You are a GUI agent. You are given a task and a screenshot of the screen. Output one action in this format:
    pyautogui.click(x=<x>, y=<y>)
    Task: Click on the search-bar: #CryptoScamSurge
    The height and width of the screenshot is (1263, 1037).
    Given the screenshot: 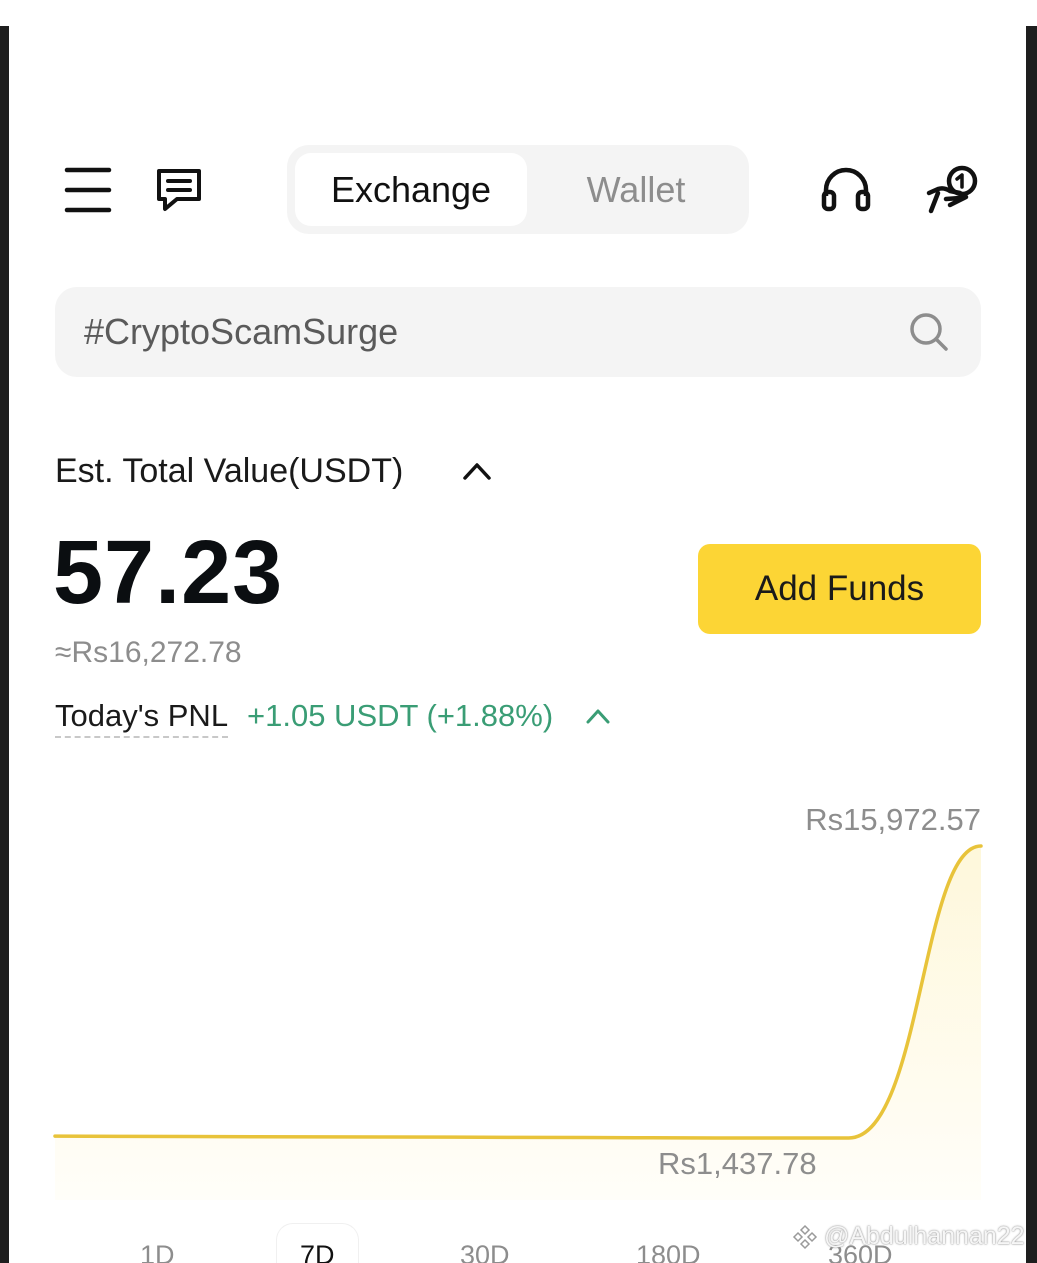 What is the action you would take?
    pyautogui.click(x=518, y=332)
    